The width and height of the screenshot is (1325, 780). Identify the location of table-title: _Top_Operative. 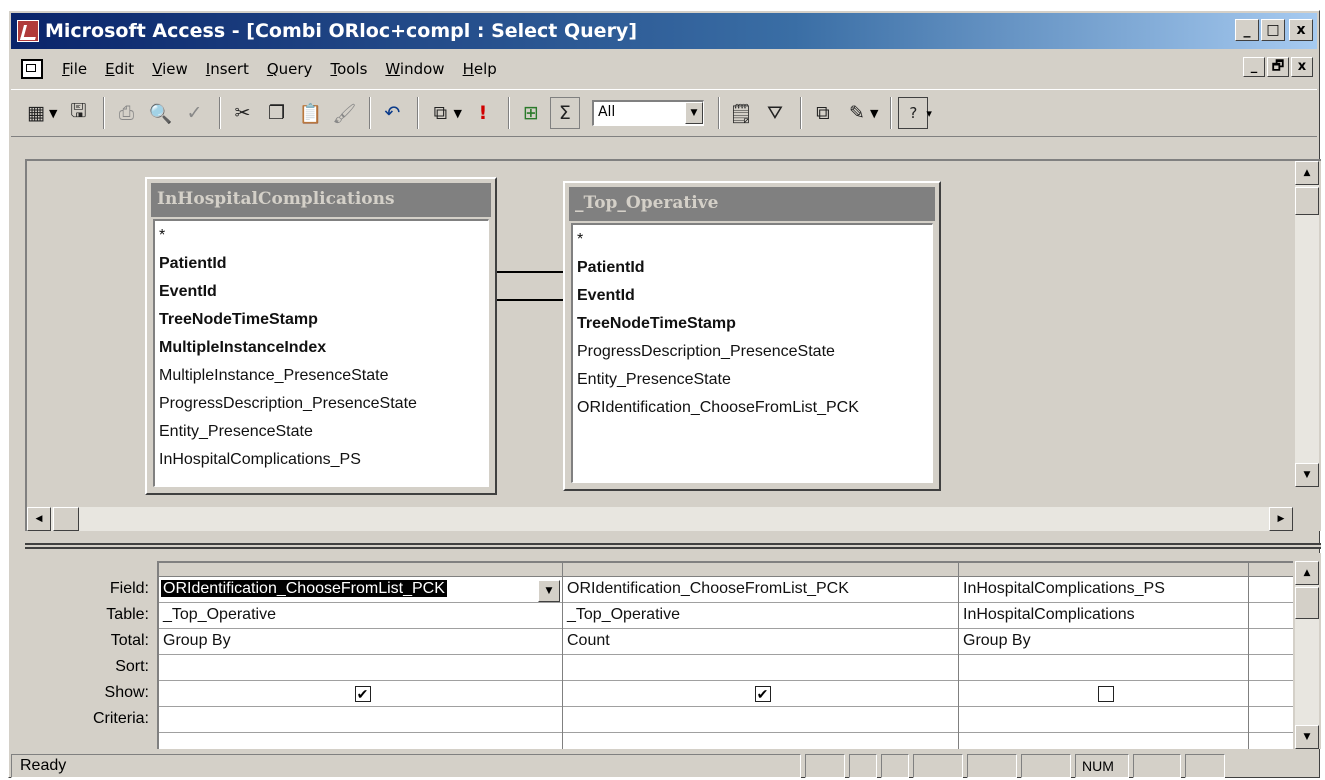
(752, 204).